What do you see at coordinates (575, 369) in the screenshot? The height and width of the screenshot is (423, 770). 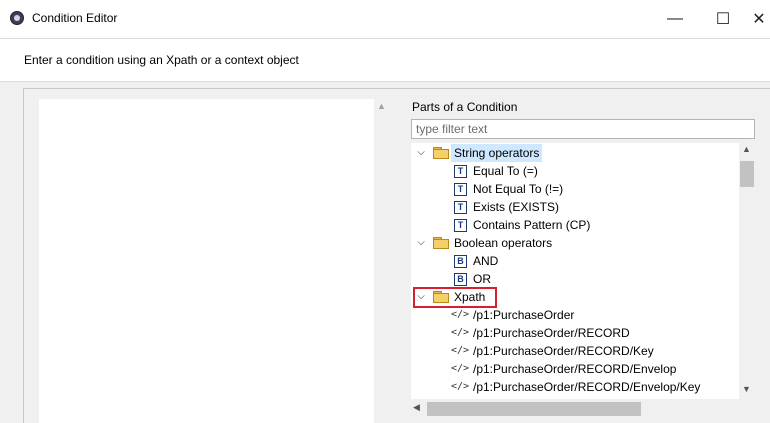 I see `tree-item-label: /p1:PurchaseOrder/RECORD/Envelop` at bounding box center [575, 369].